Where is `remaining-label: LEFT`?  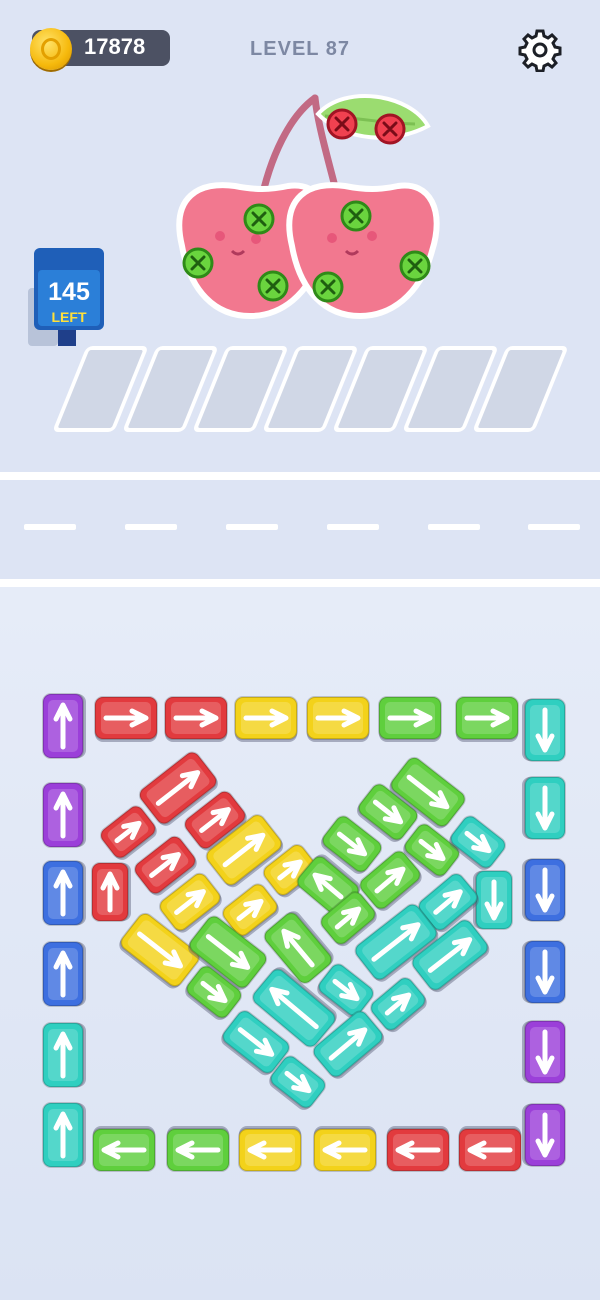 remaining-label: LEFT is located at coordinates (69, 317).